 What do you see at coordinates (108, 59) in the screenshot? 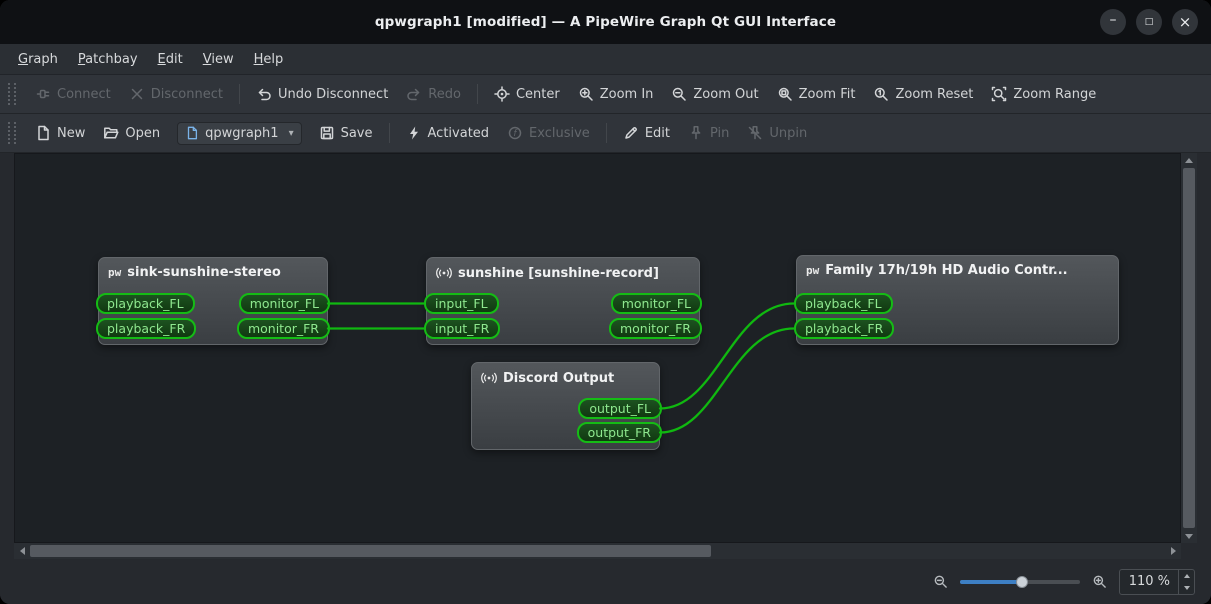
I see `menu-patchbay: Patchbay` at bounding box center [108, 59].